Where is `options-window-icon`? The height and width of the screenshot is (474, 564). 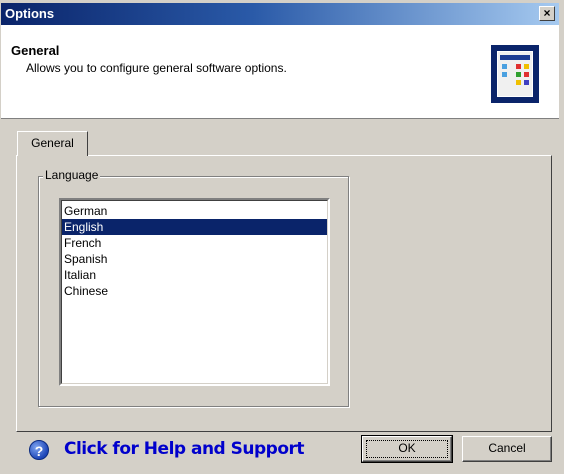
options-window-icon is located at coordinates (515, 74).